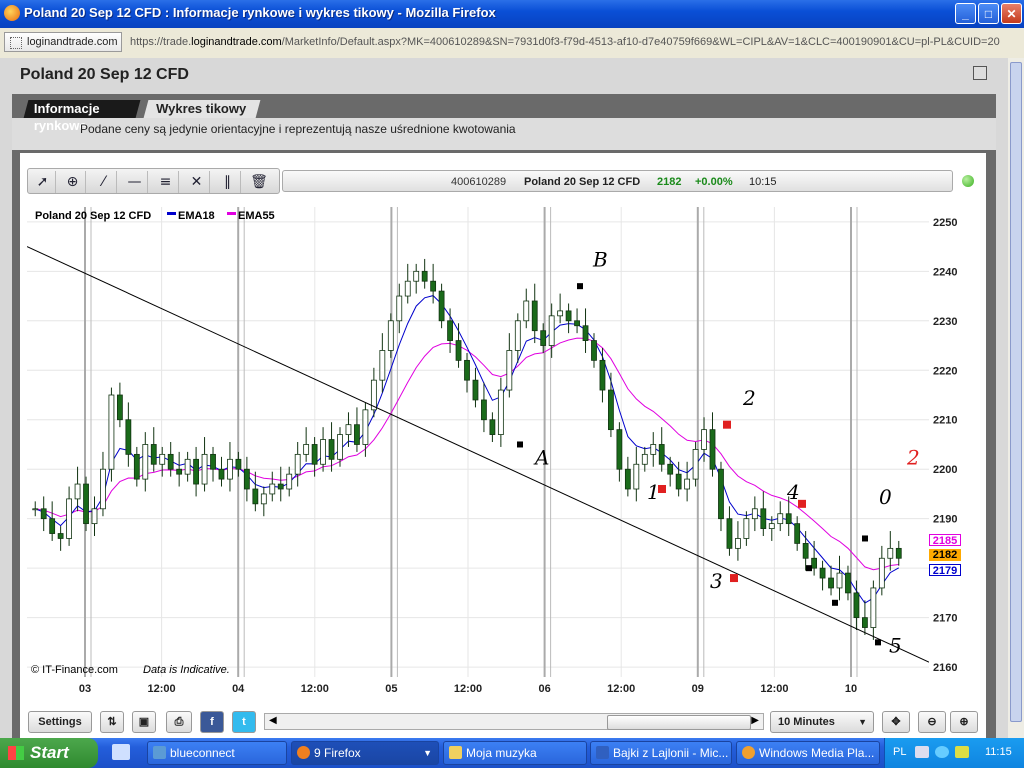 The image size is (1024, 768). Describe the element at coordinates (1016, 392) in the screenshot. I see `scrollbar-thumb` at that location.